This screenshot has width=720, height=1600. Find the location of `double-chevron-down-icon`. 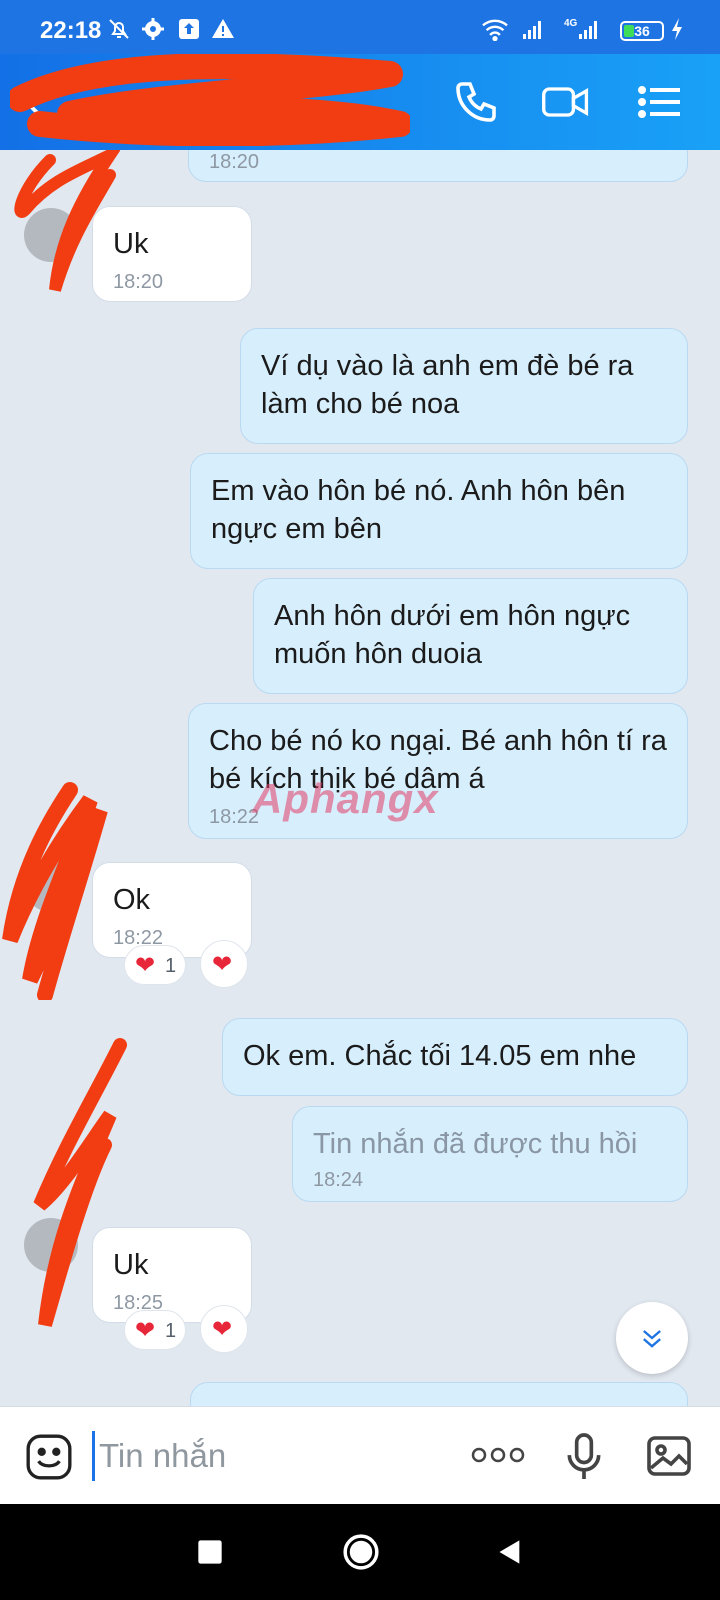

double-chevron-down-icon is located at coordinates (652, 1339).